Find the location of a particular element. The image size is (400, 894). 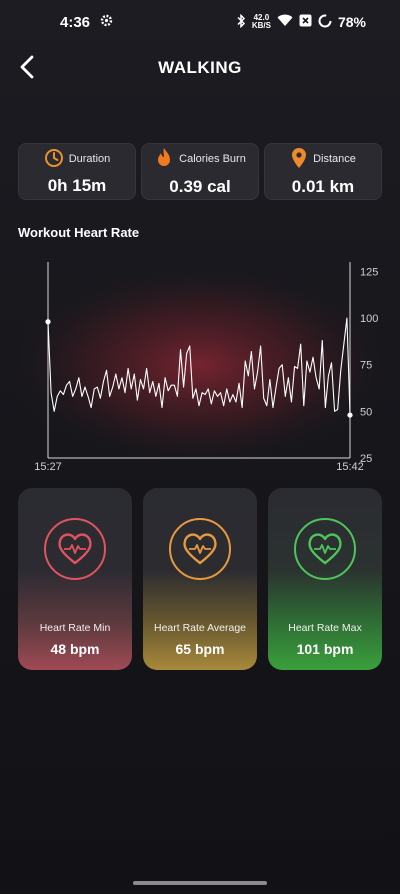

y-tick-label: 75 is located at coordinates (366, 366).